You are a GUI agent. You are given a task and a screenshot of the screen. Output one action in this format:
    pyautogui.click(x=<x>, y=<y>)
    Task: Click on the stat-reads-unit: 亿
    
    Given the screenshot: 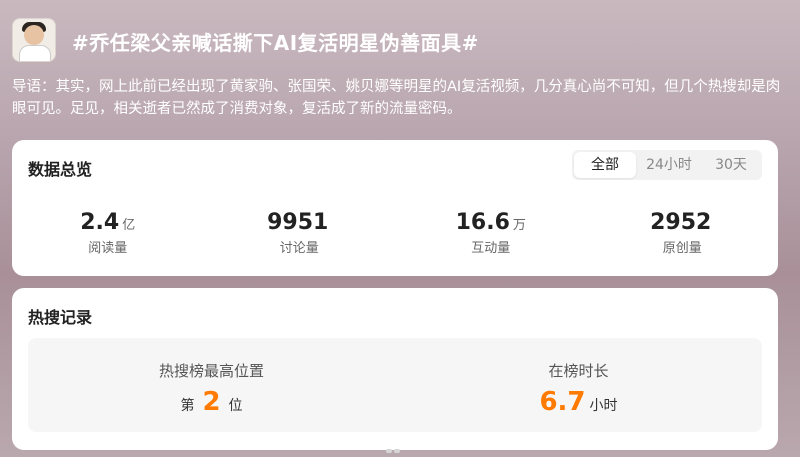 What is the action you would take?
    pyautogui.click(x=129, y=225)
    